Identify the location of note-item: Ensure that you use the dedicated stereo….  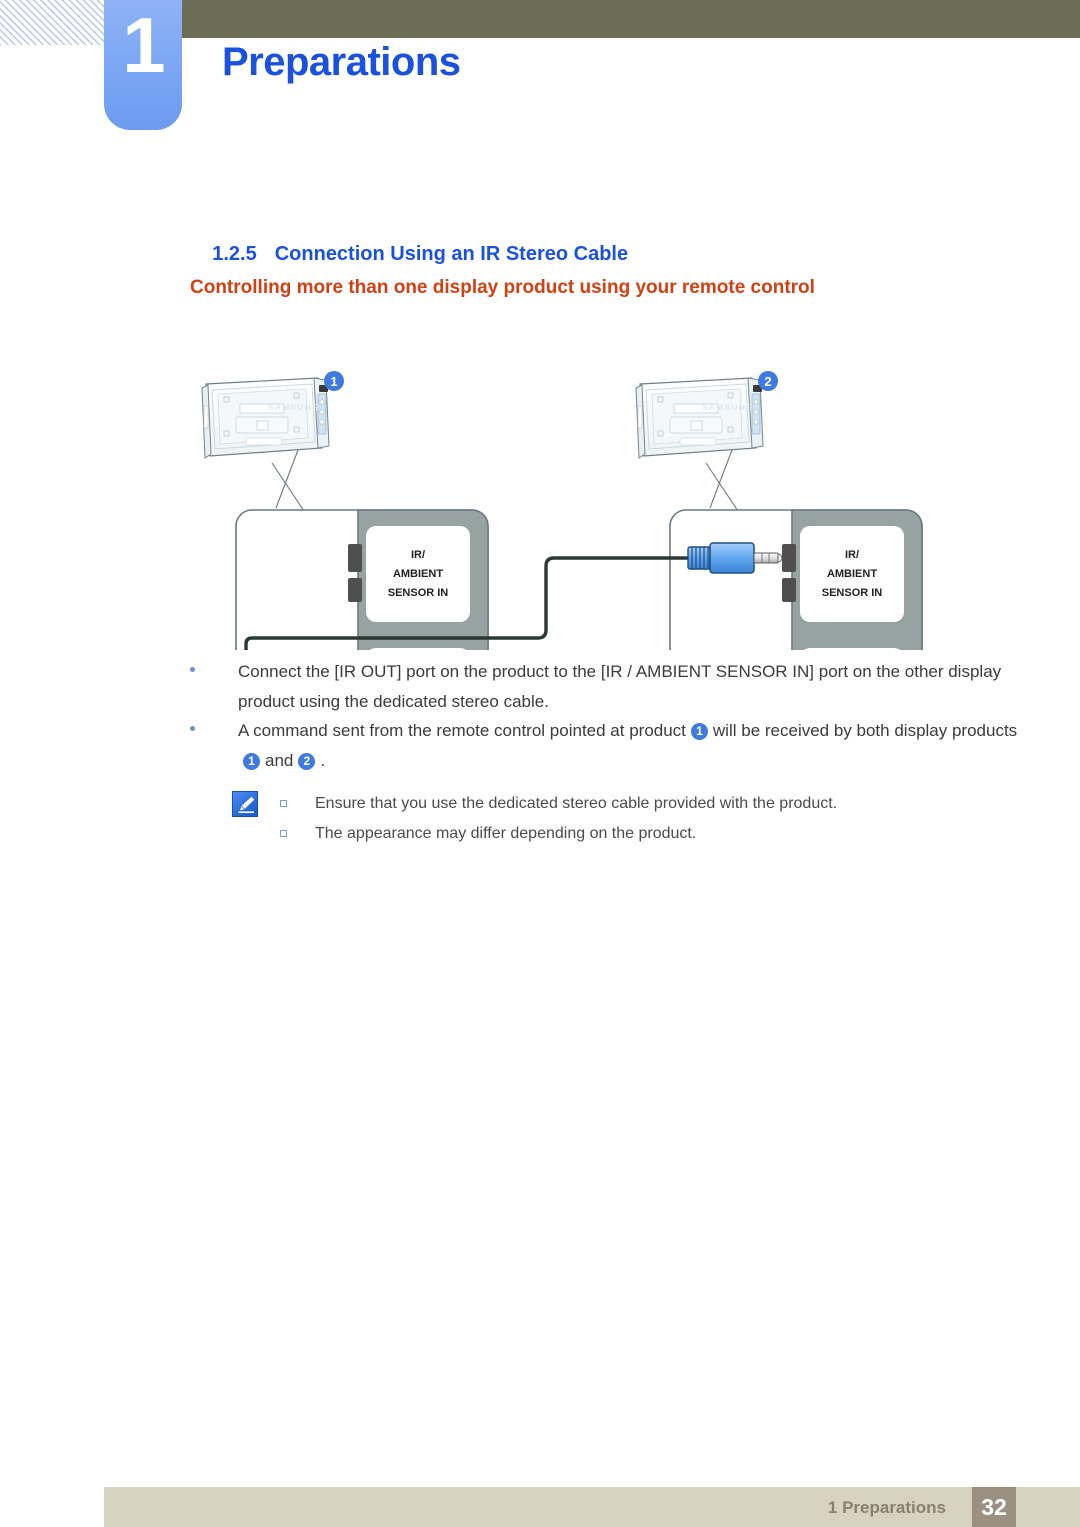
(558, 804).